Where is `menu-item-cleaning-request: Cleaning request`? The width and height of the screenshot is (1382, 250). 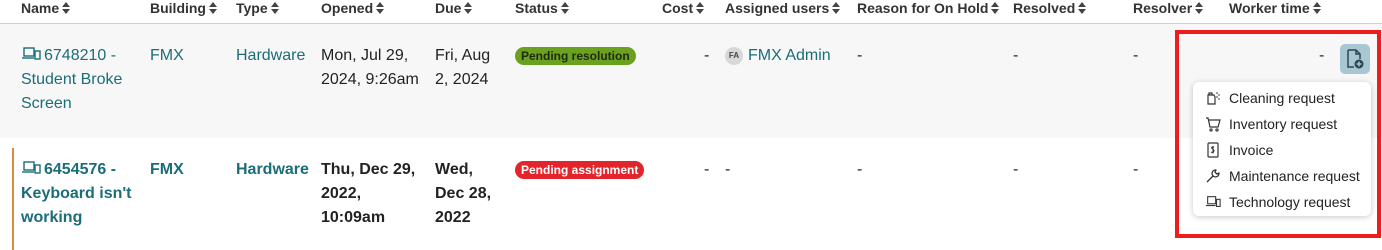
menu-item-cleaning-request: Cleaning request is located at coordinates (1282, 98).